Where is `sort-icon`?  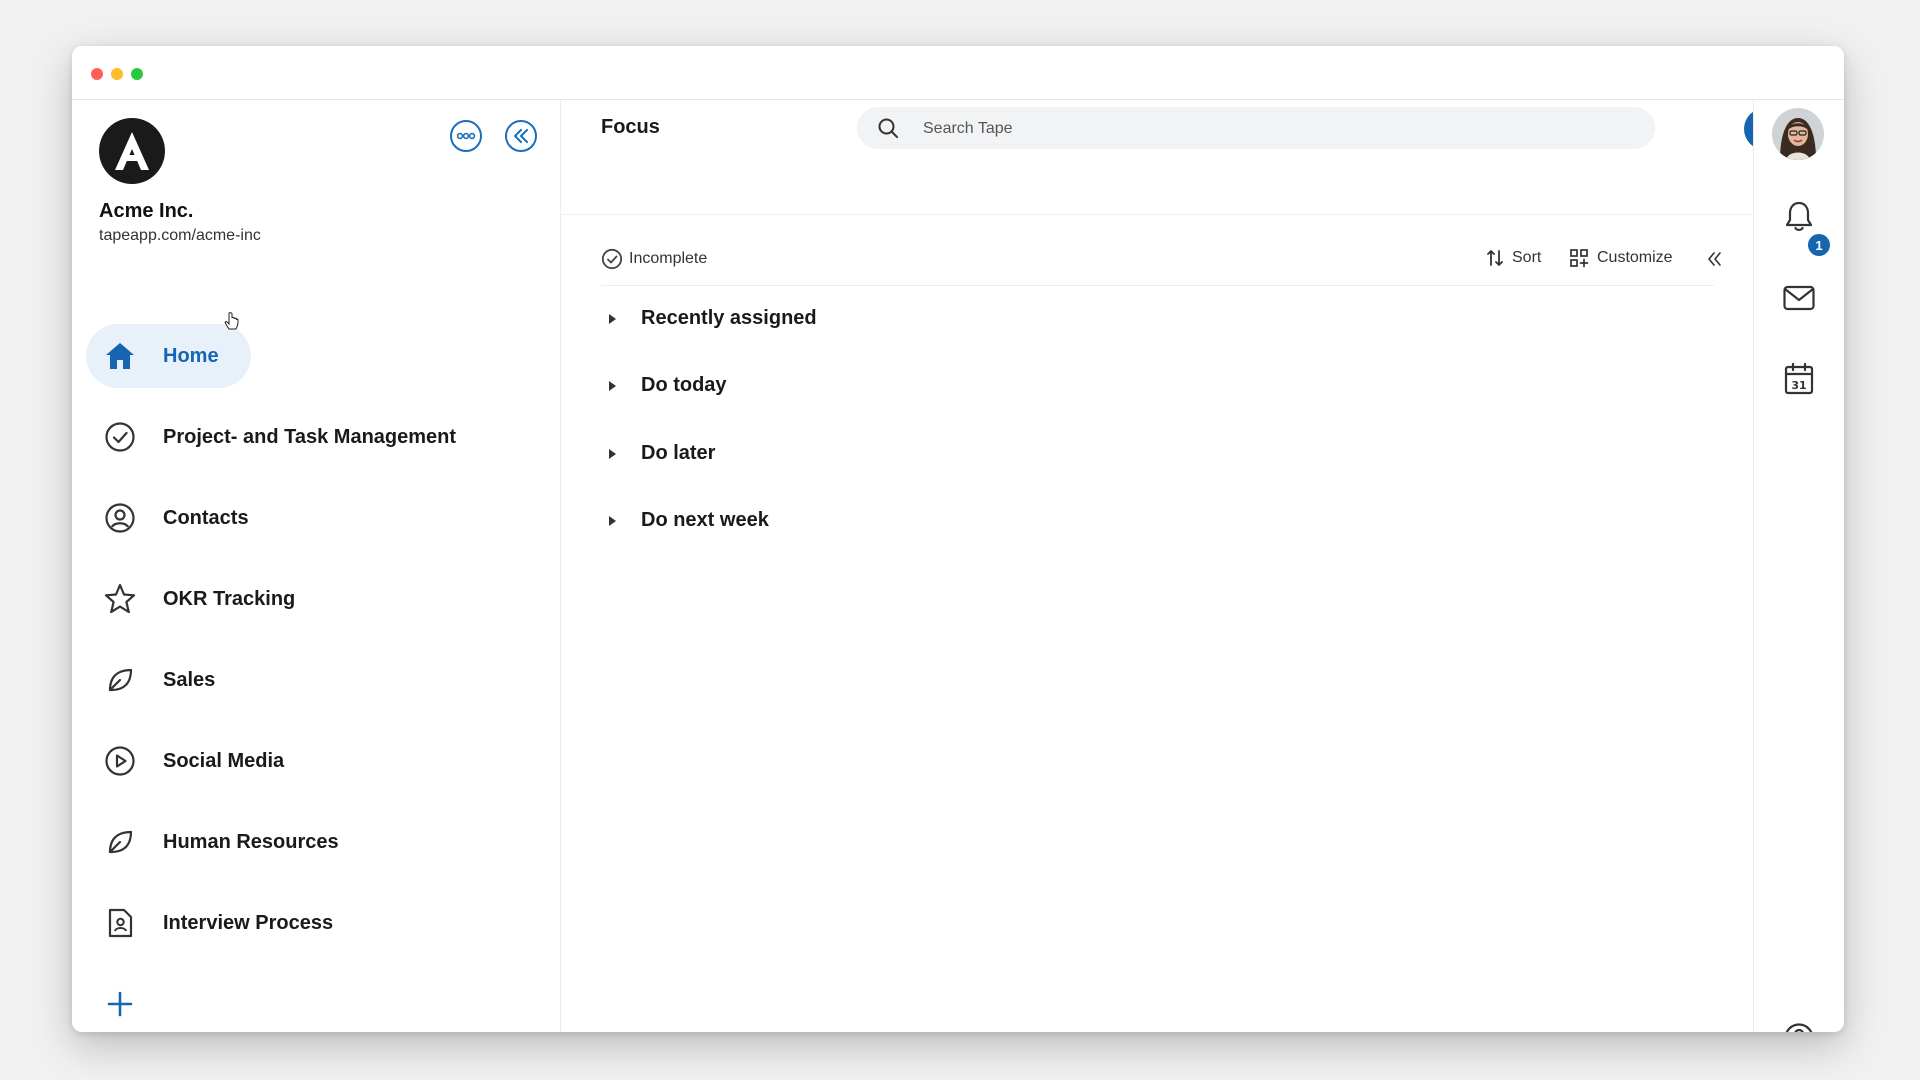 sort-icon is located at coordinates (1495, 258).